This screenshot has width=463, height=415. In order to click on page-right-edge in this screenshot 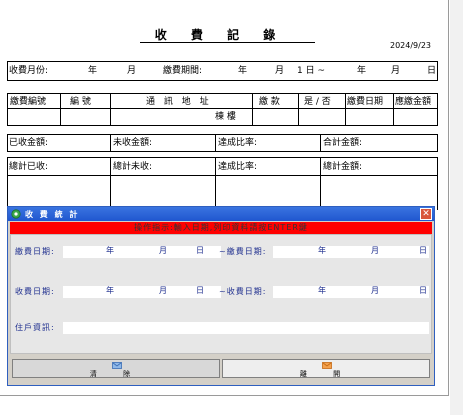, I will do `click(448, 197)`.